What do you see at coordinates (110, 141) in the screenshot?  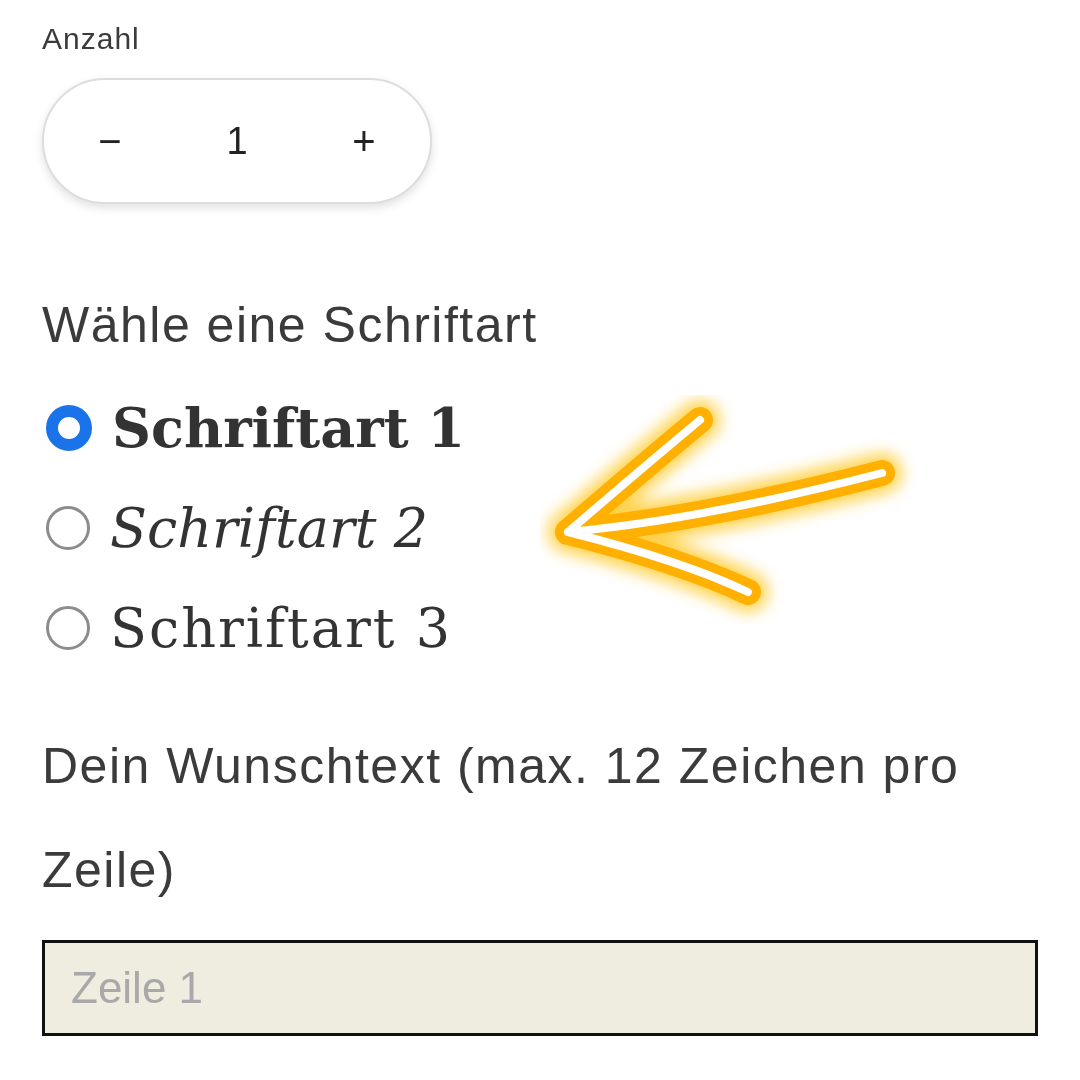 I see `decrease-button: −` at bounding box center [110, 141].